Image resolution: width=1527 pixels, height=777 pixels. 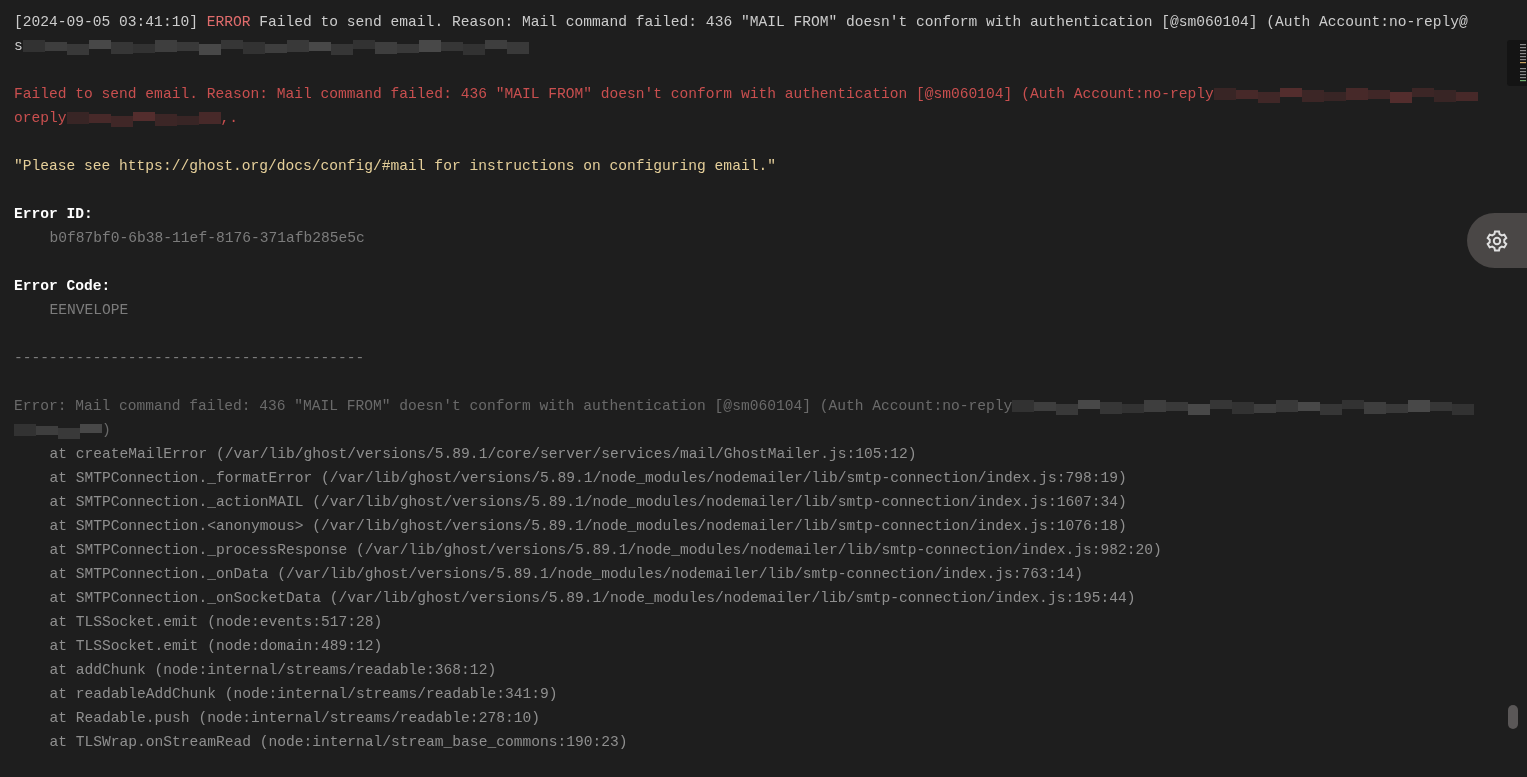 What do you see at coordinates (1513, 717) in the screenshot?
I see `scrollbar-thumb` at bounding box center [1513, 717].